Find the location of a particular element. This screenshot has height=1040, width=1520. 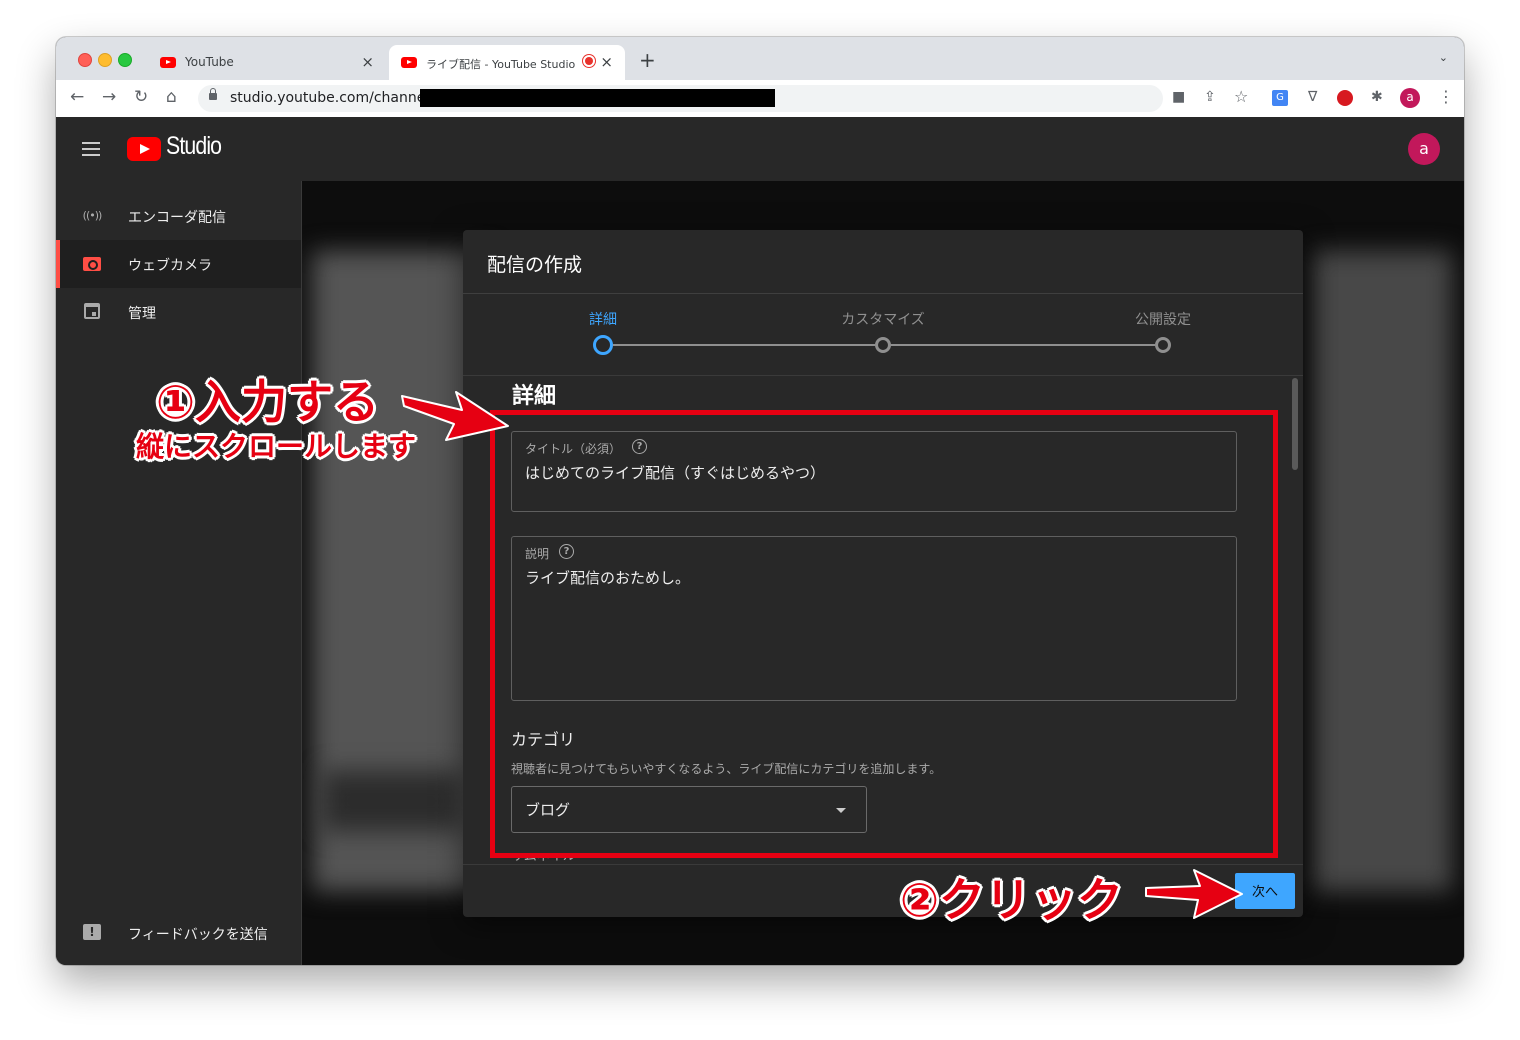

security-extension-icon is located at coordinates (1345, 98).